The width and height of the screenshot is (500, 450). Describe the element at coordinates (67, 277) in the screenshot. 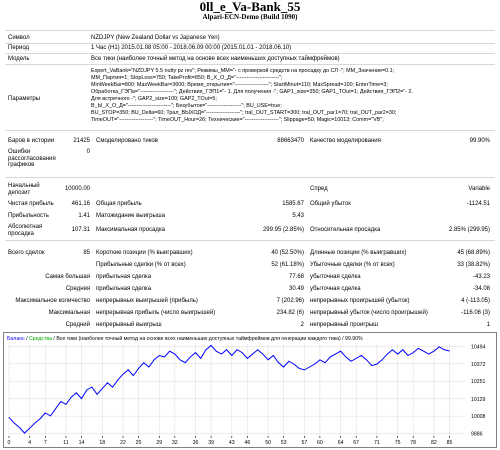

I see `largest-label: Самая большая` at that location.